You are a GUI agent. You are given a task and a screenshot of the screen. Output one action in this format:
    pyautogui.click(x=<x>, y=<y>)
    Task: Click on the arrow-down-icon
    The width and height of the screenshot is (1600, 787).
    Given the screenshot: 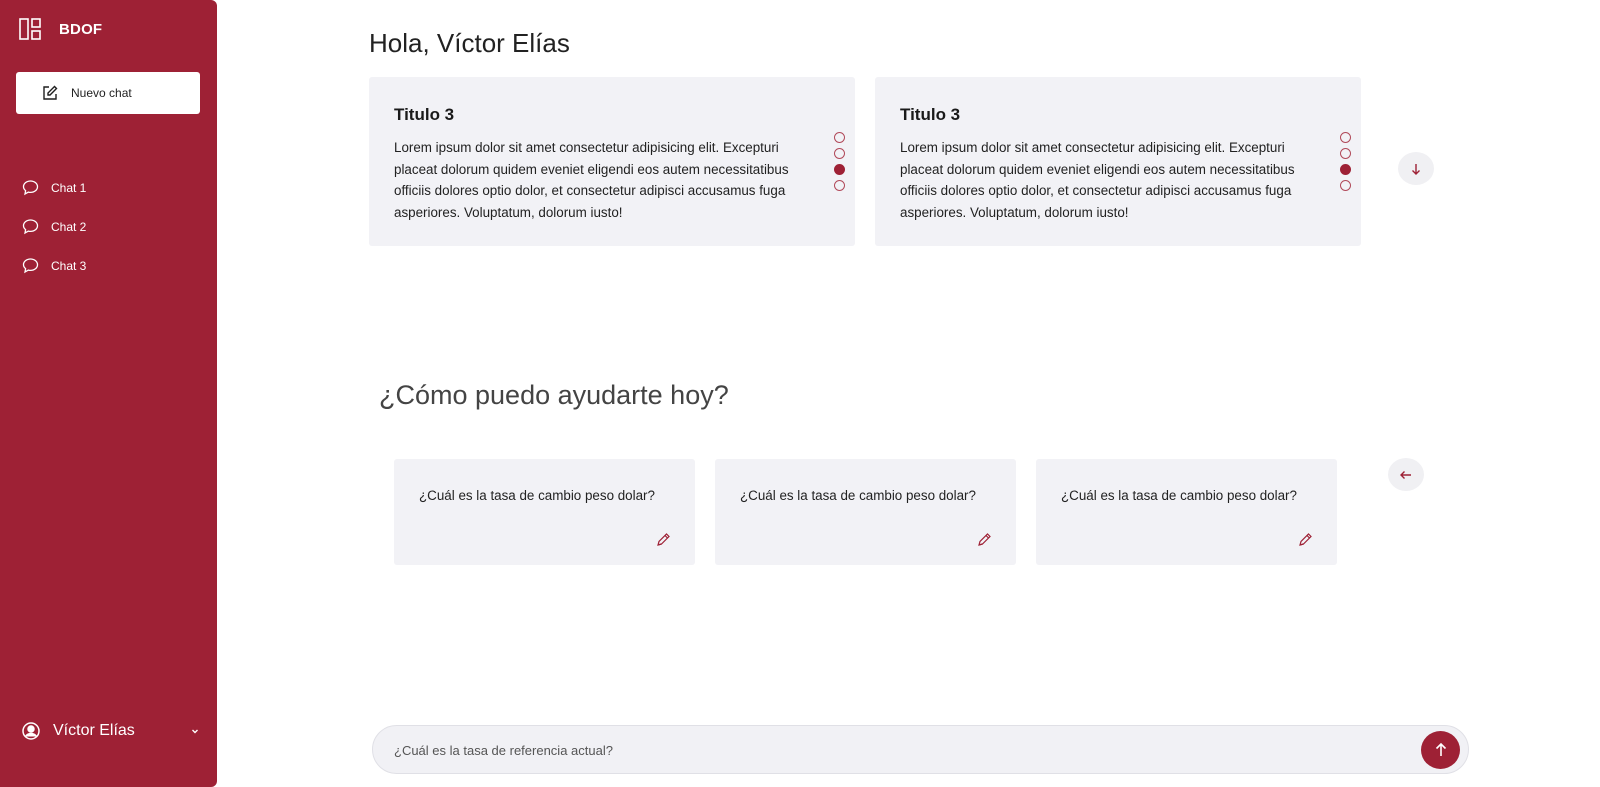 What is the action you would take?
    pyautogui.click(x=1416, y=169)
    